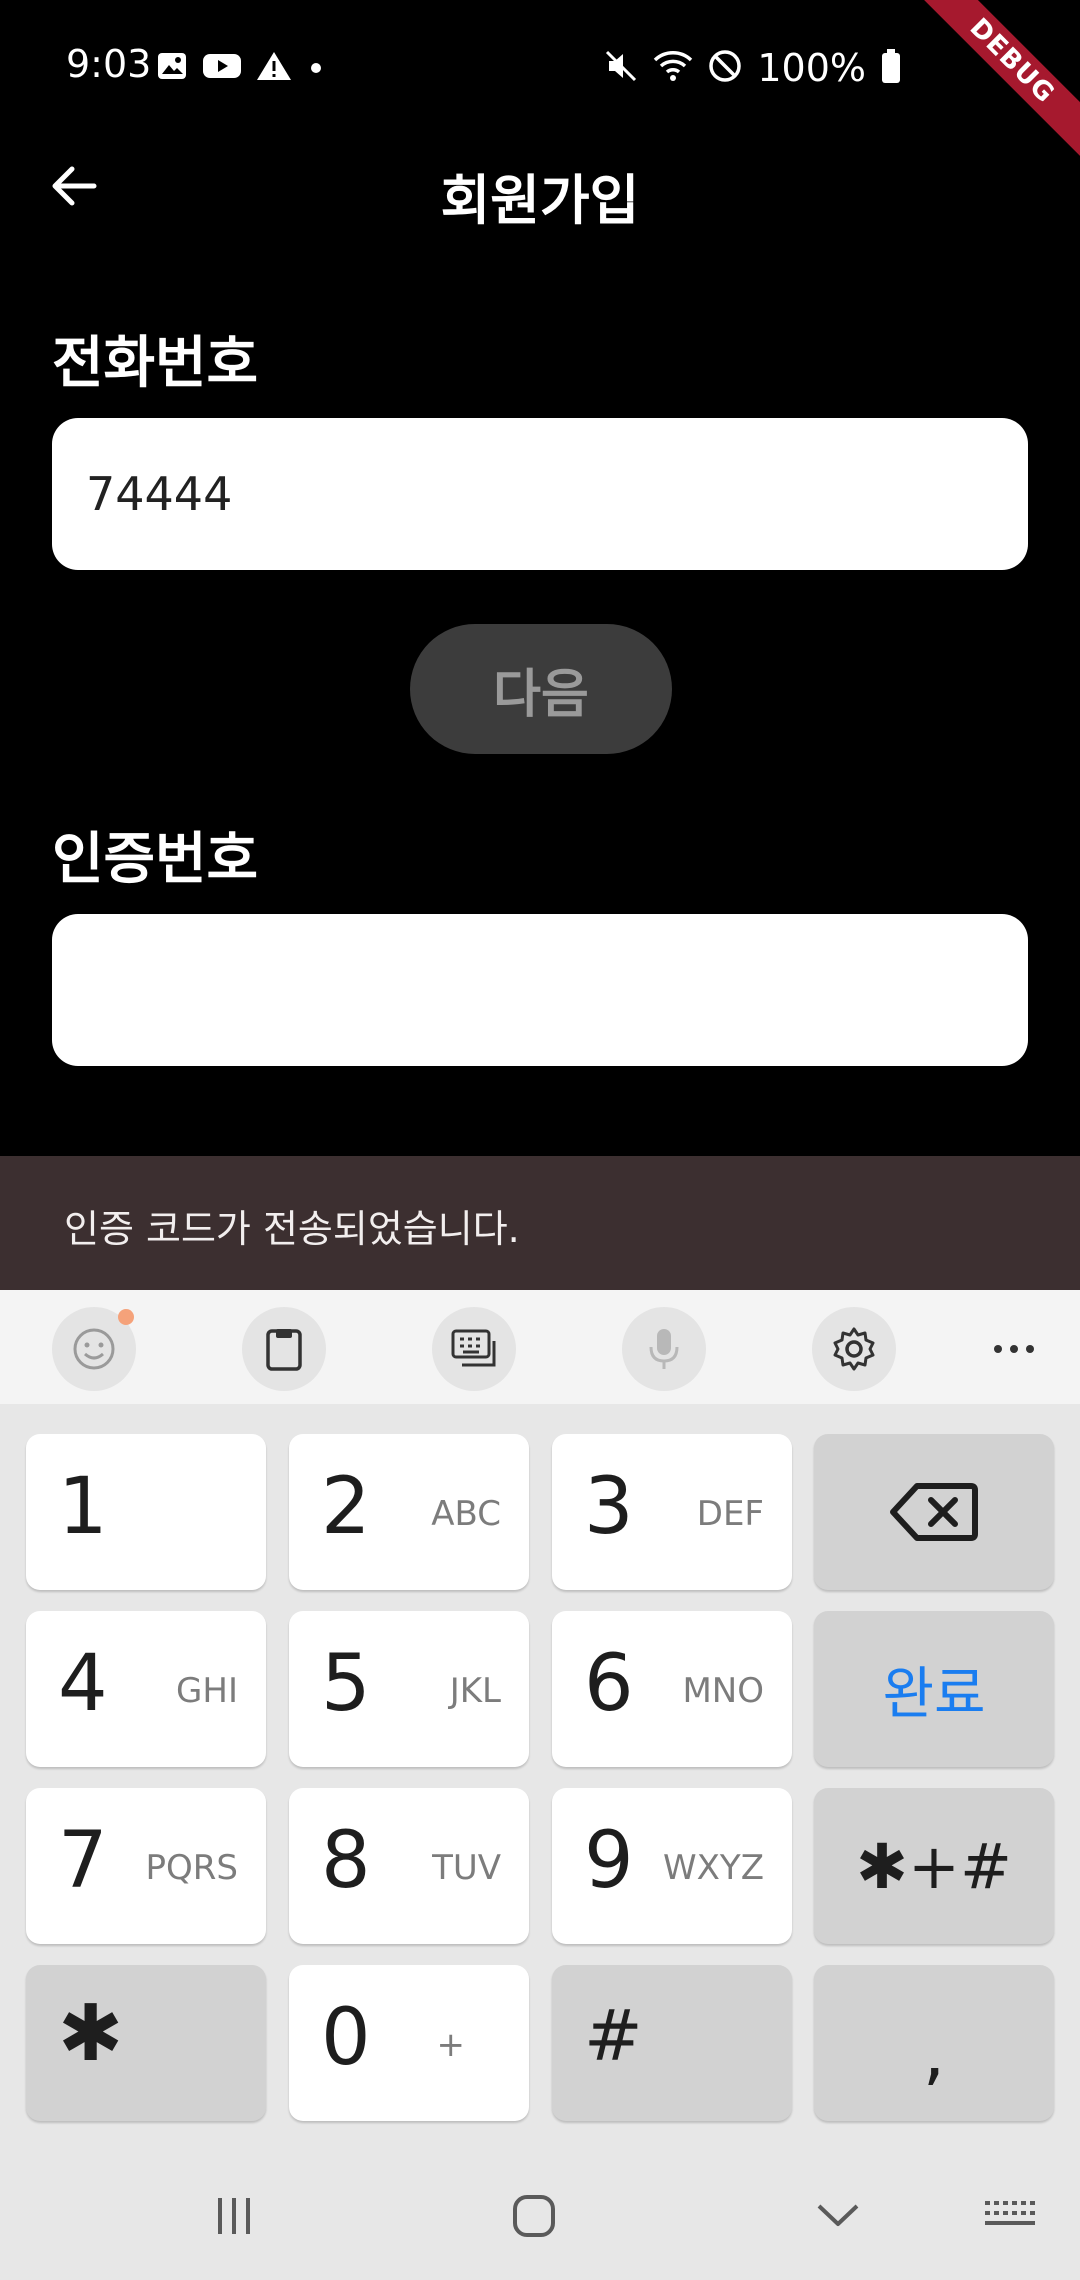 This screenshot has width=1080, height=2280. I want to click on key-5: 5 JKL, so click(409, 1689).